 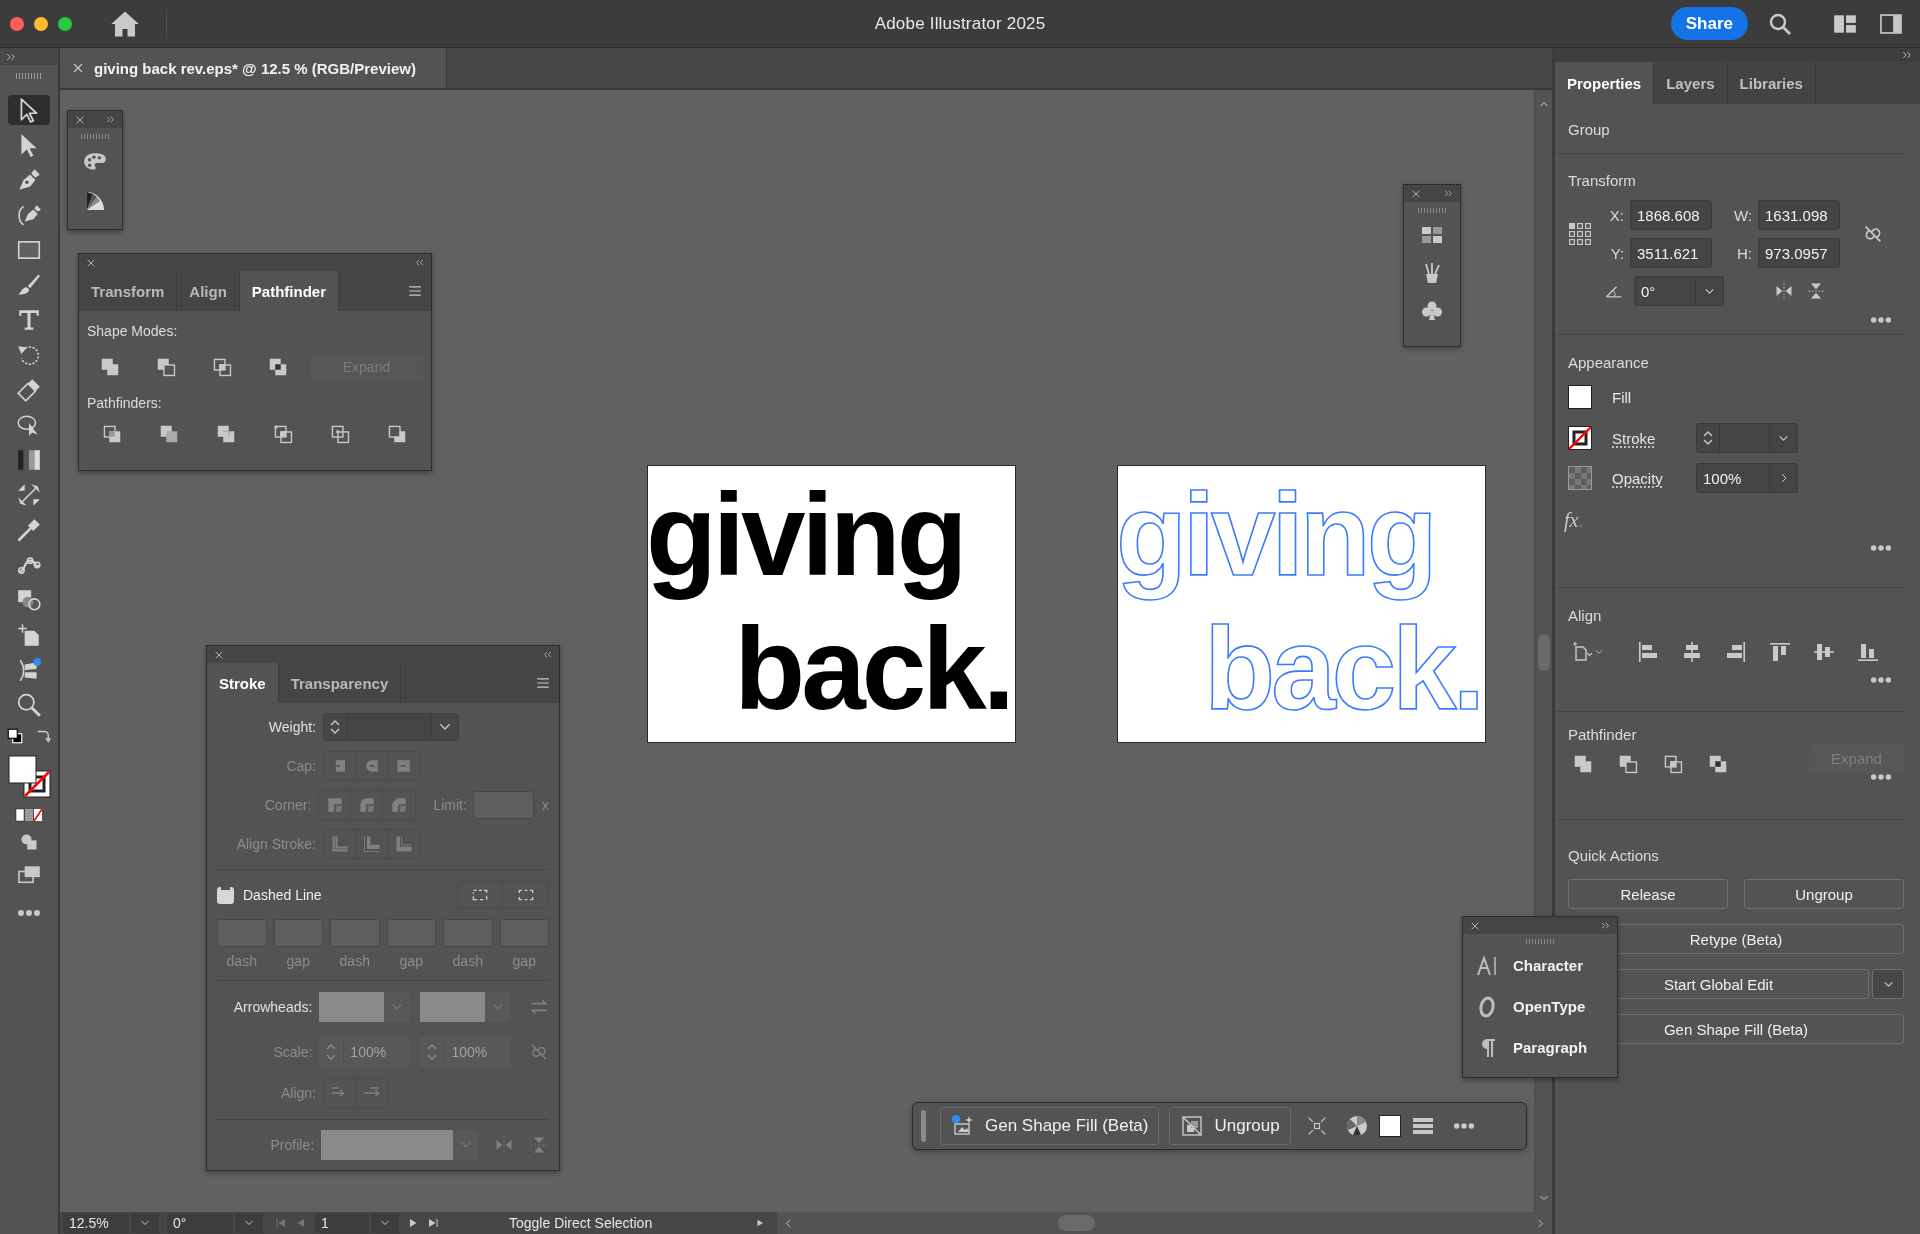 I want to click on panel-tab: Properties, so click(x=1605, y=83).